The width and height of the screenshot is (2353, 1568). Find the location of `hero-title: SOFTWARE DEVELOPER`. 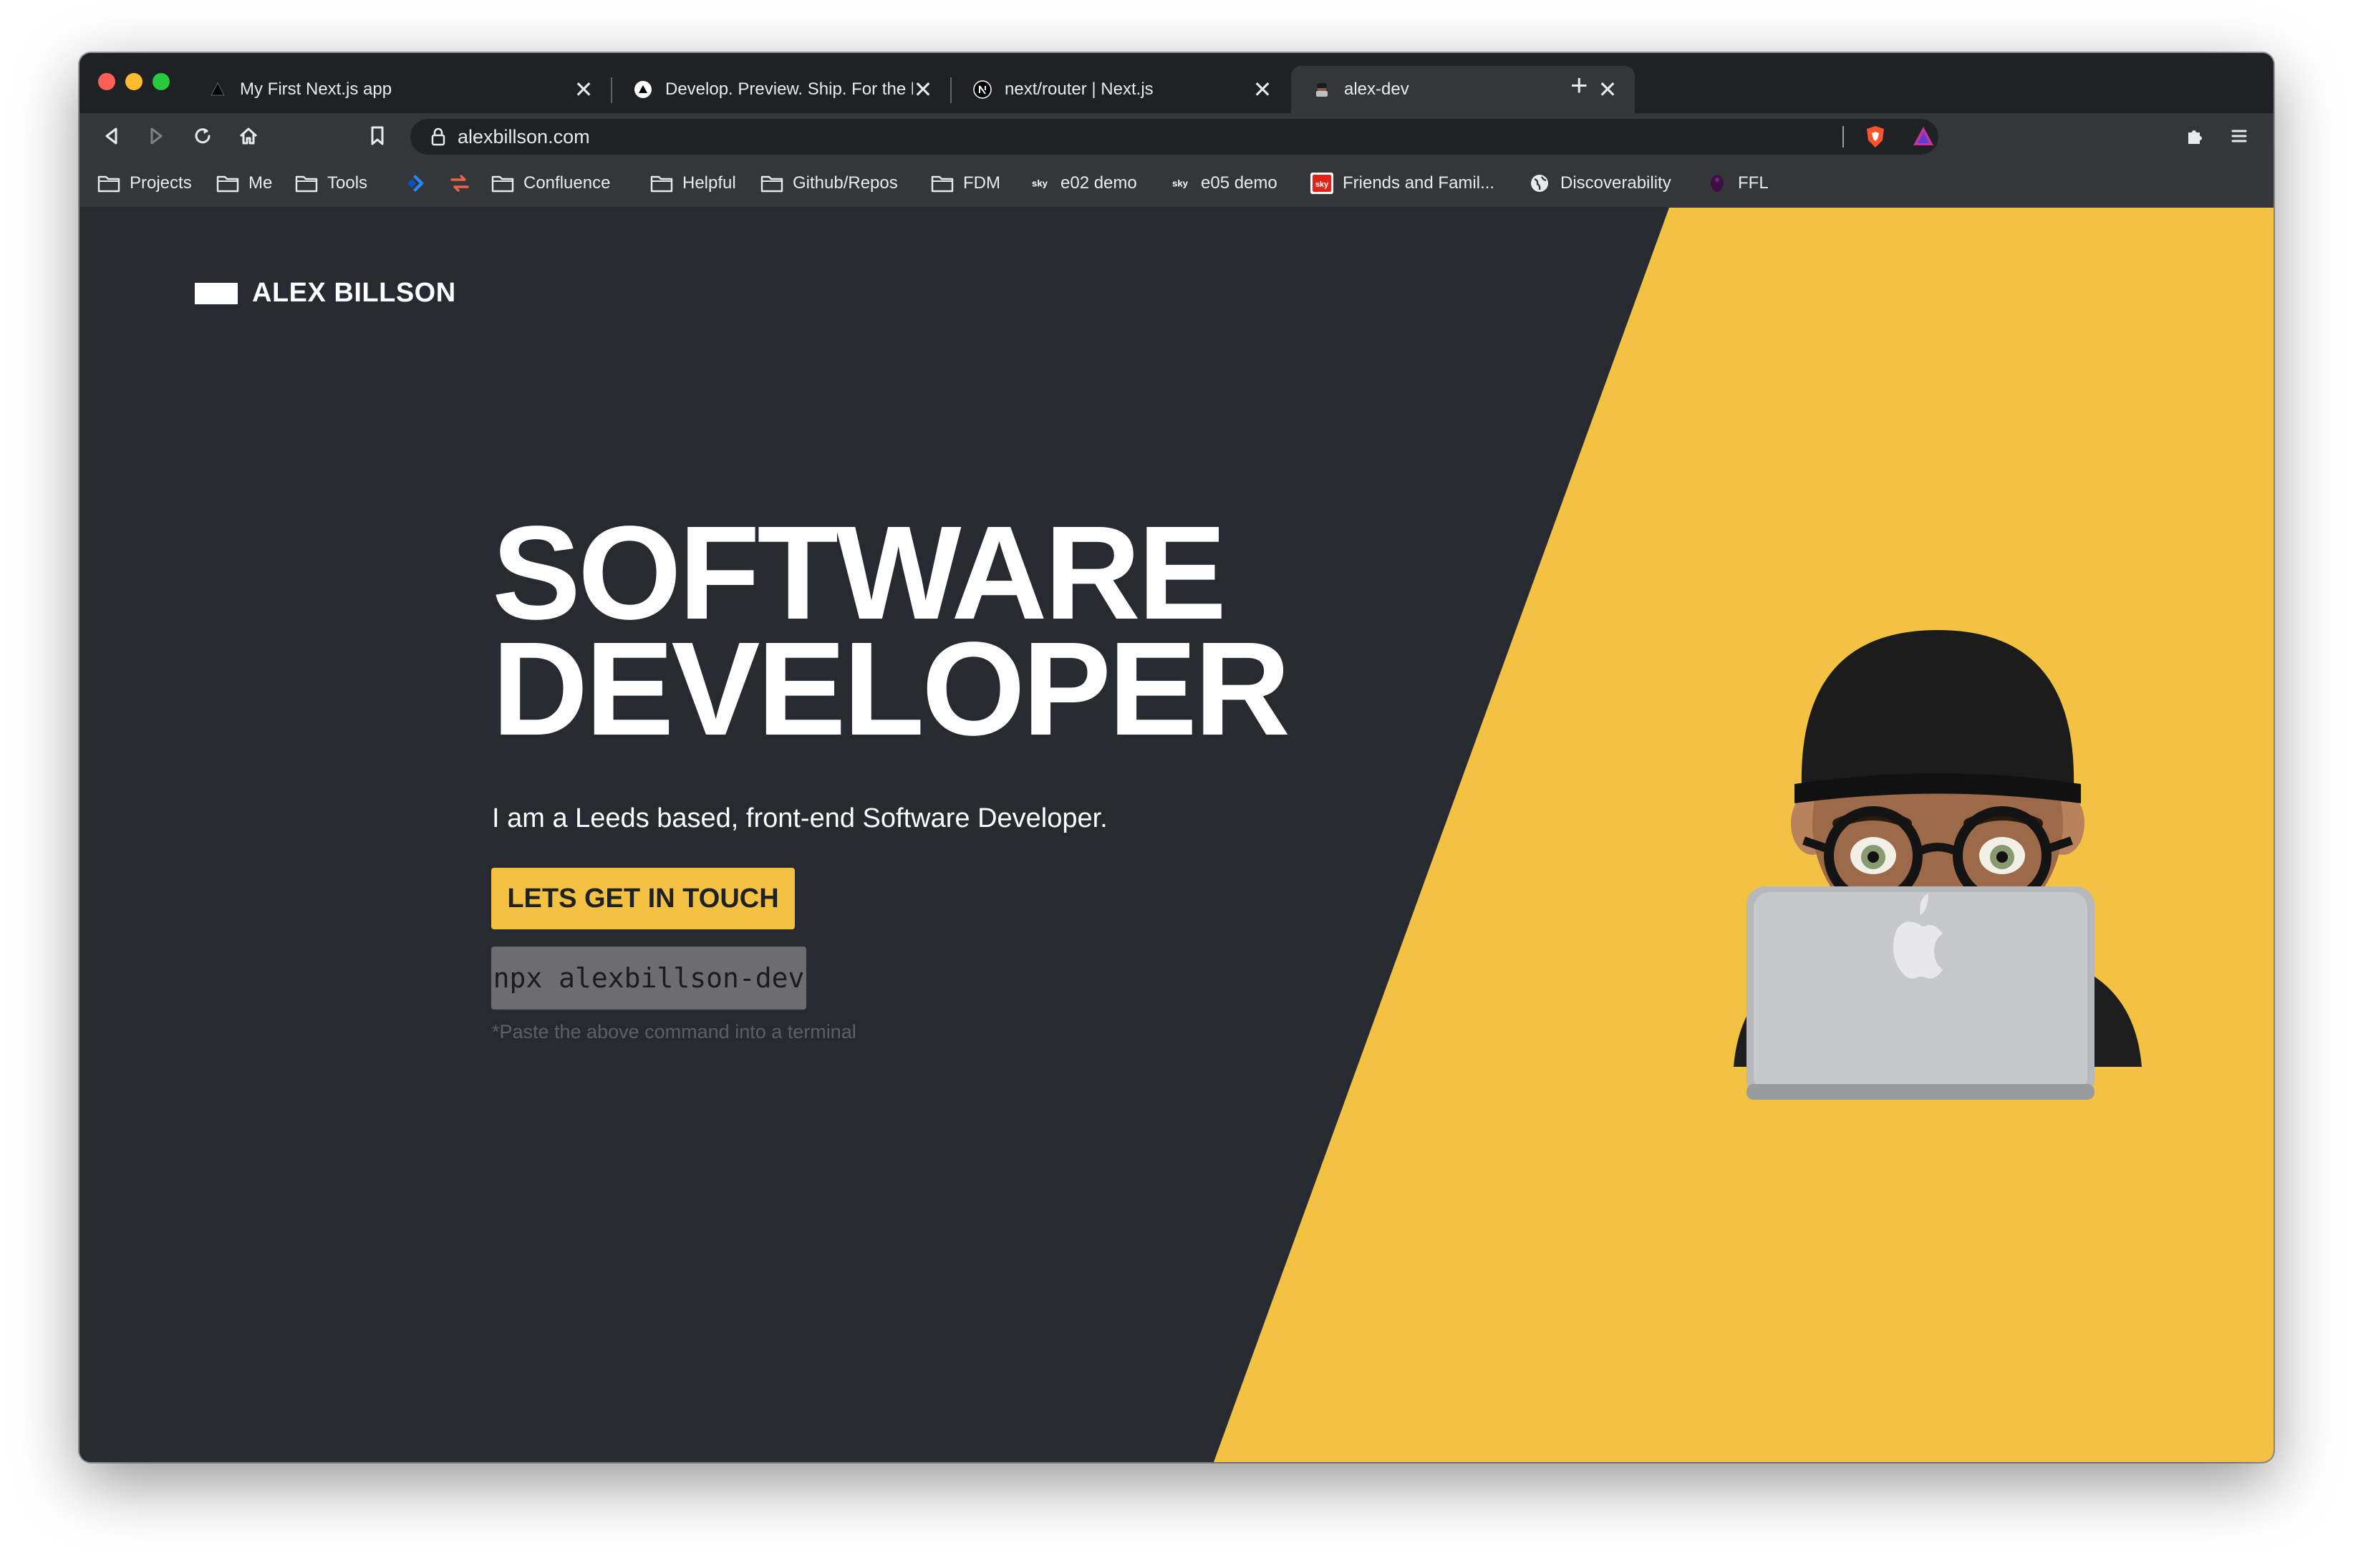

hero-title: SOFTWARE DEVELOPER is located at coordinates (891, 631).